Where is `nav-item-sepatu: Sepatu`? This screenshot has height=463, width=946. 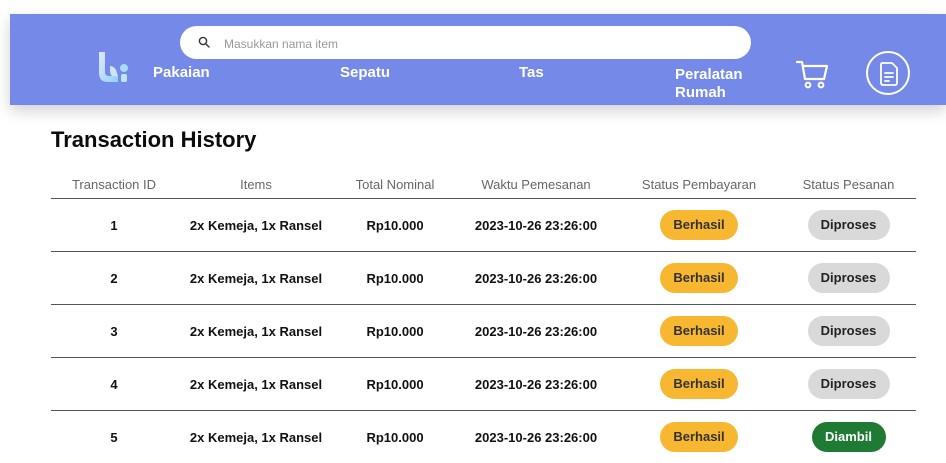
nav-item-sepatu: Sepatu is located at coordinates (365, 73).